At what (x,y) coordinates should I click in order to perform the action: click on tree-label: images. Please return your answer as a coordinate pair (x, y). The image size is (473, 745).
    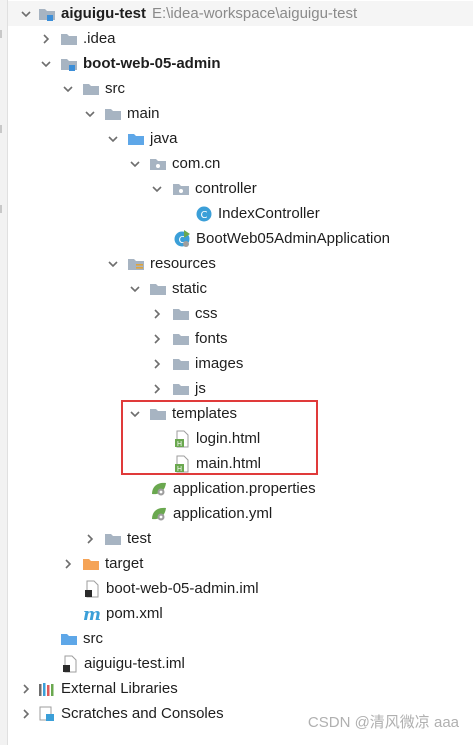
    Looking at the image, I should click on (219, 363).